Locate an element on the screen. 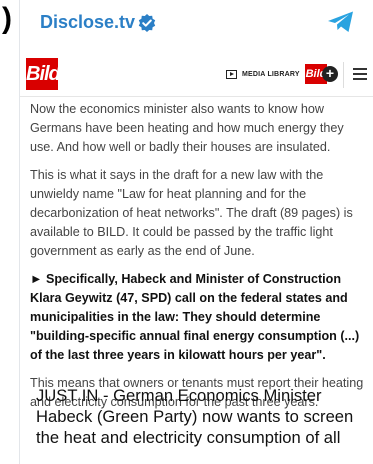  telegram-icon is located at coordinates (341, 22).